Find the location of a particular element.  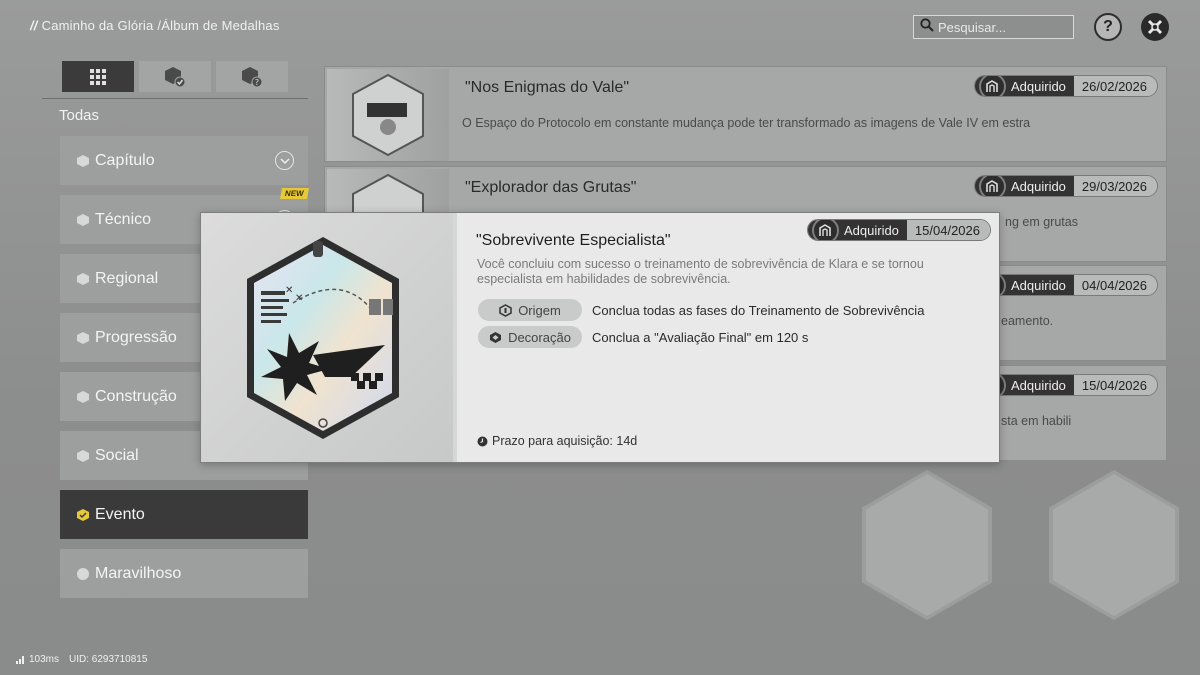

breadcrumb-section: Caminho da Glória is located at coordinates (98, 25).